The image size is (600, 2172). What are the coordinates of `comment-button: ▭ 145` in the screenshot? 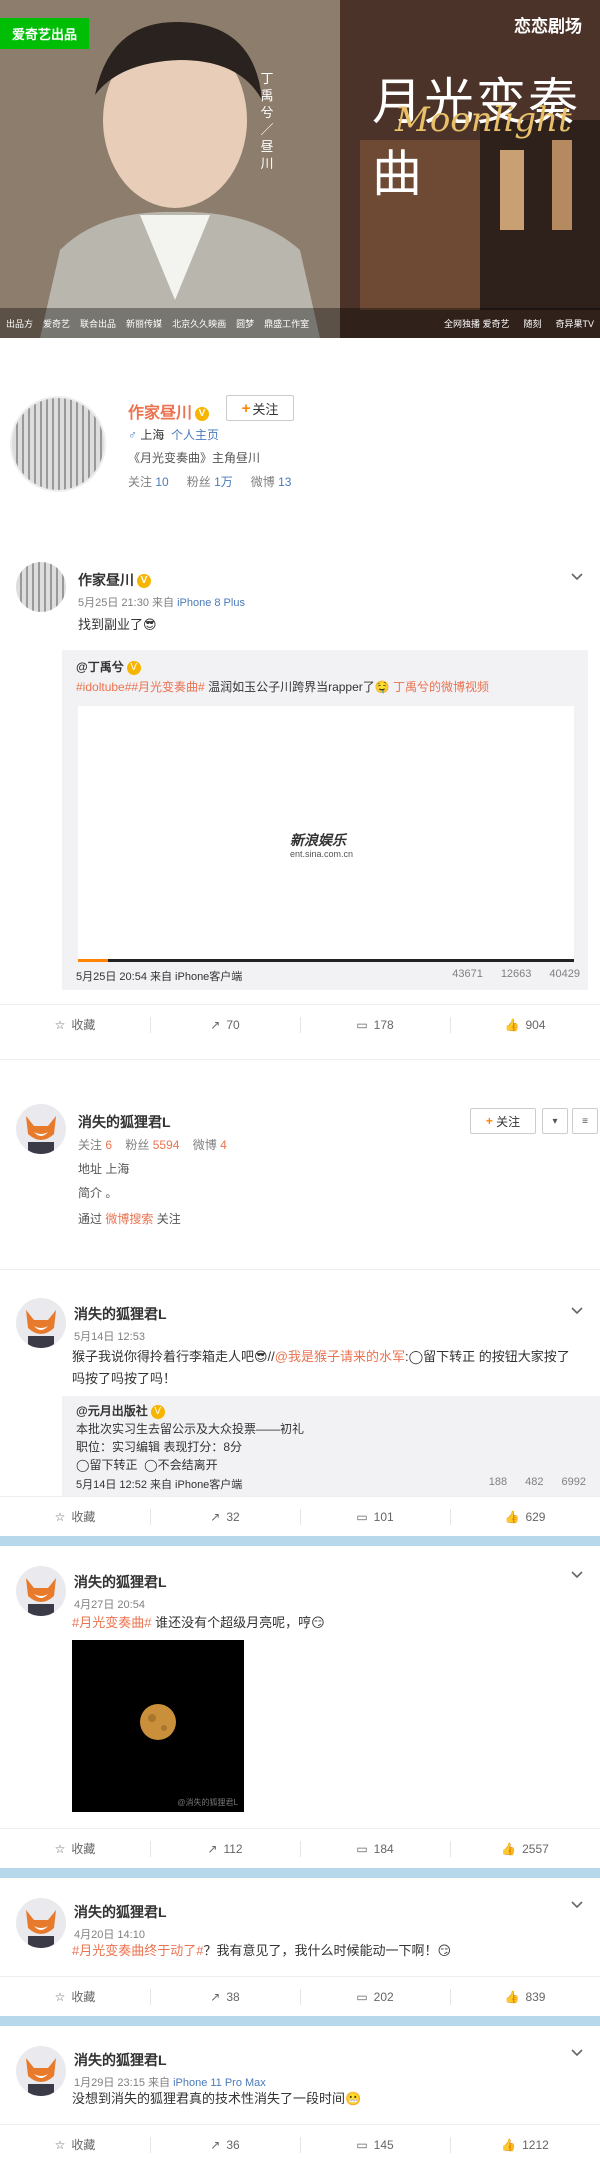 It's located at (375, 2144).